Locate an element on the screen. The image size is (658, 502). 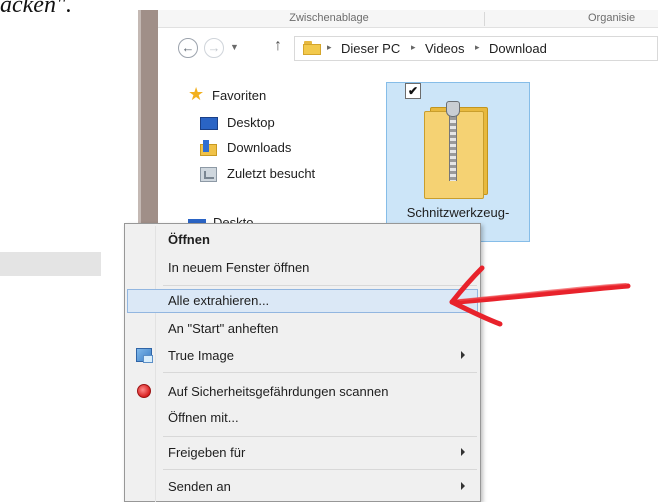
desktop-icon is located at coordinates (209, 123).